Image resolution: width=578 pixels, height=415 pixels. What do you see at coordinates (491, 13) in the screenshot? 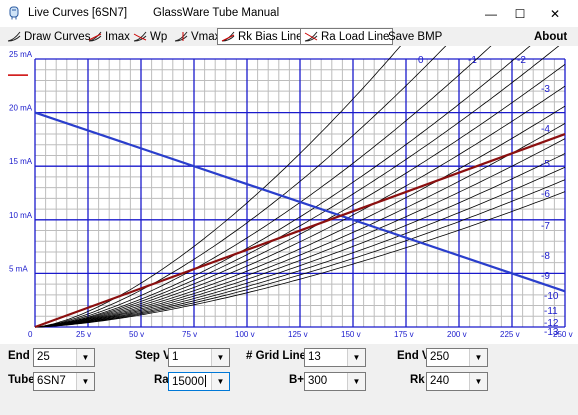
I see `minimize-icon: —` at bounding box center [491, 13].